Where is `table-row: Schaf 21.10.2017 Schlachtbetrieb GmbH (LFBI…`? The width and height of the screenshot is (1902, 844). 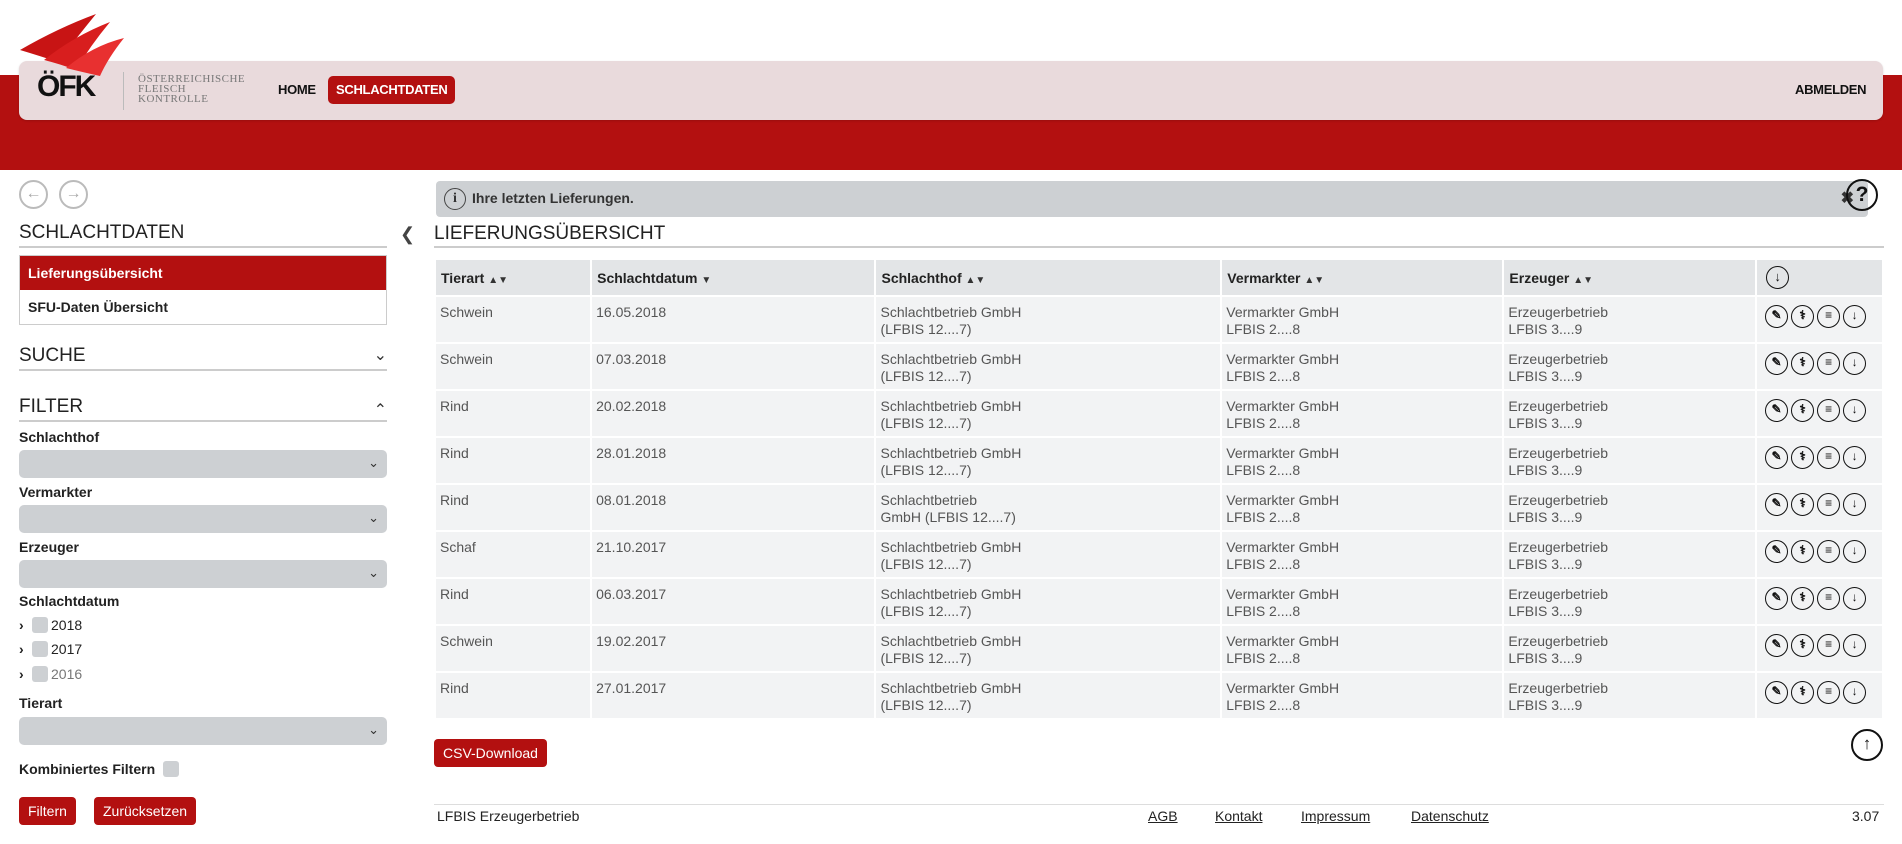
table-row: Schaf 21.10.2017 Schlachtbetrieb GmbH (LFBI… is located at coordinates (1159, 554).